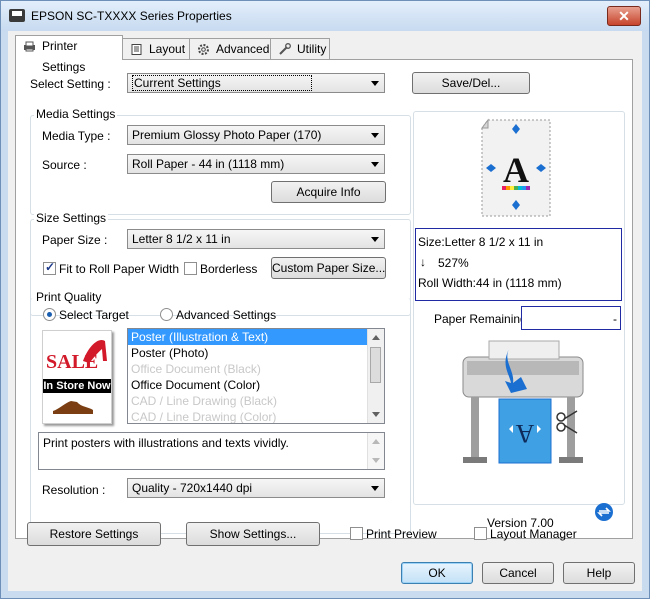 Image resolution: width=650 pixels, height=599 pixels. I want to click on borderless-label: Borderless, so click(229, 269).